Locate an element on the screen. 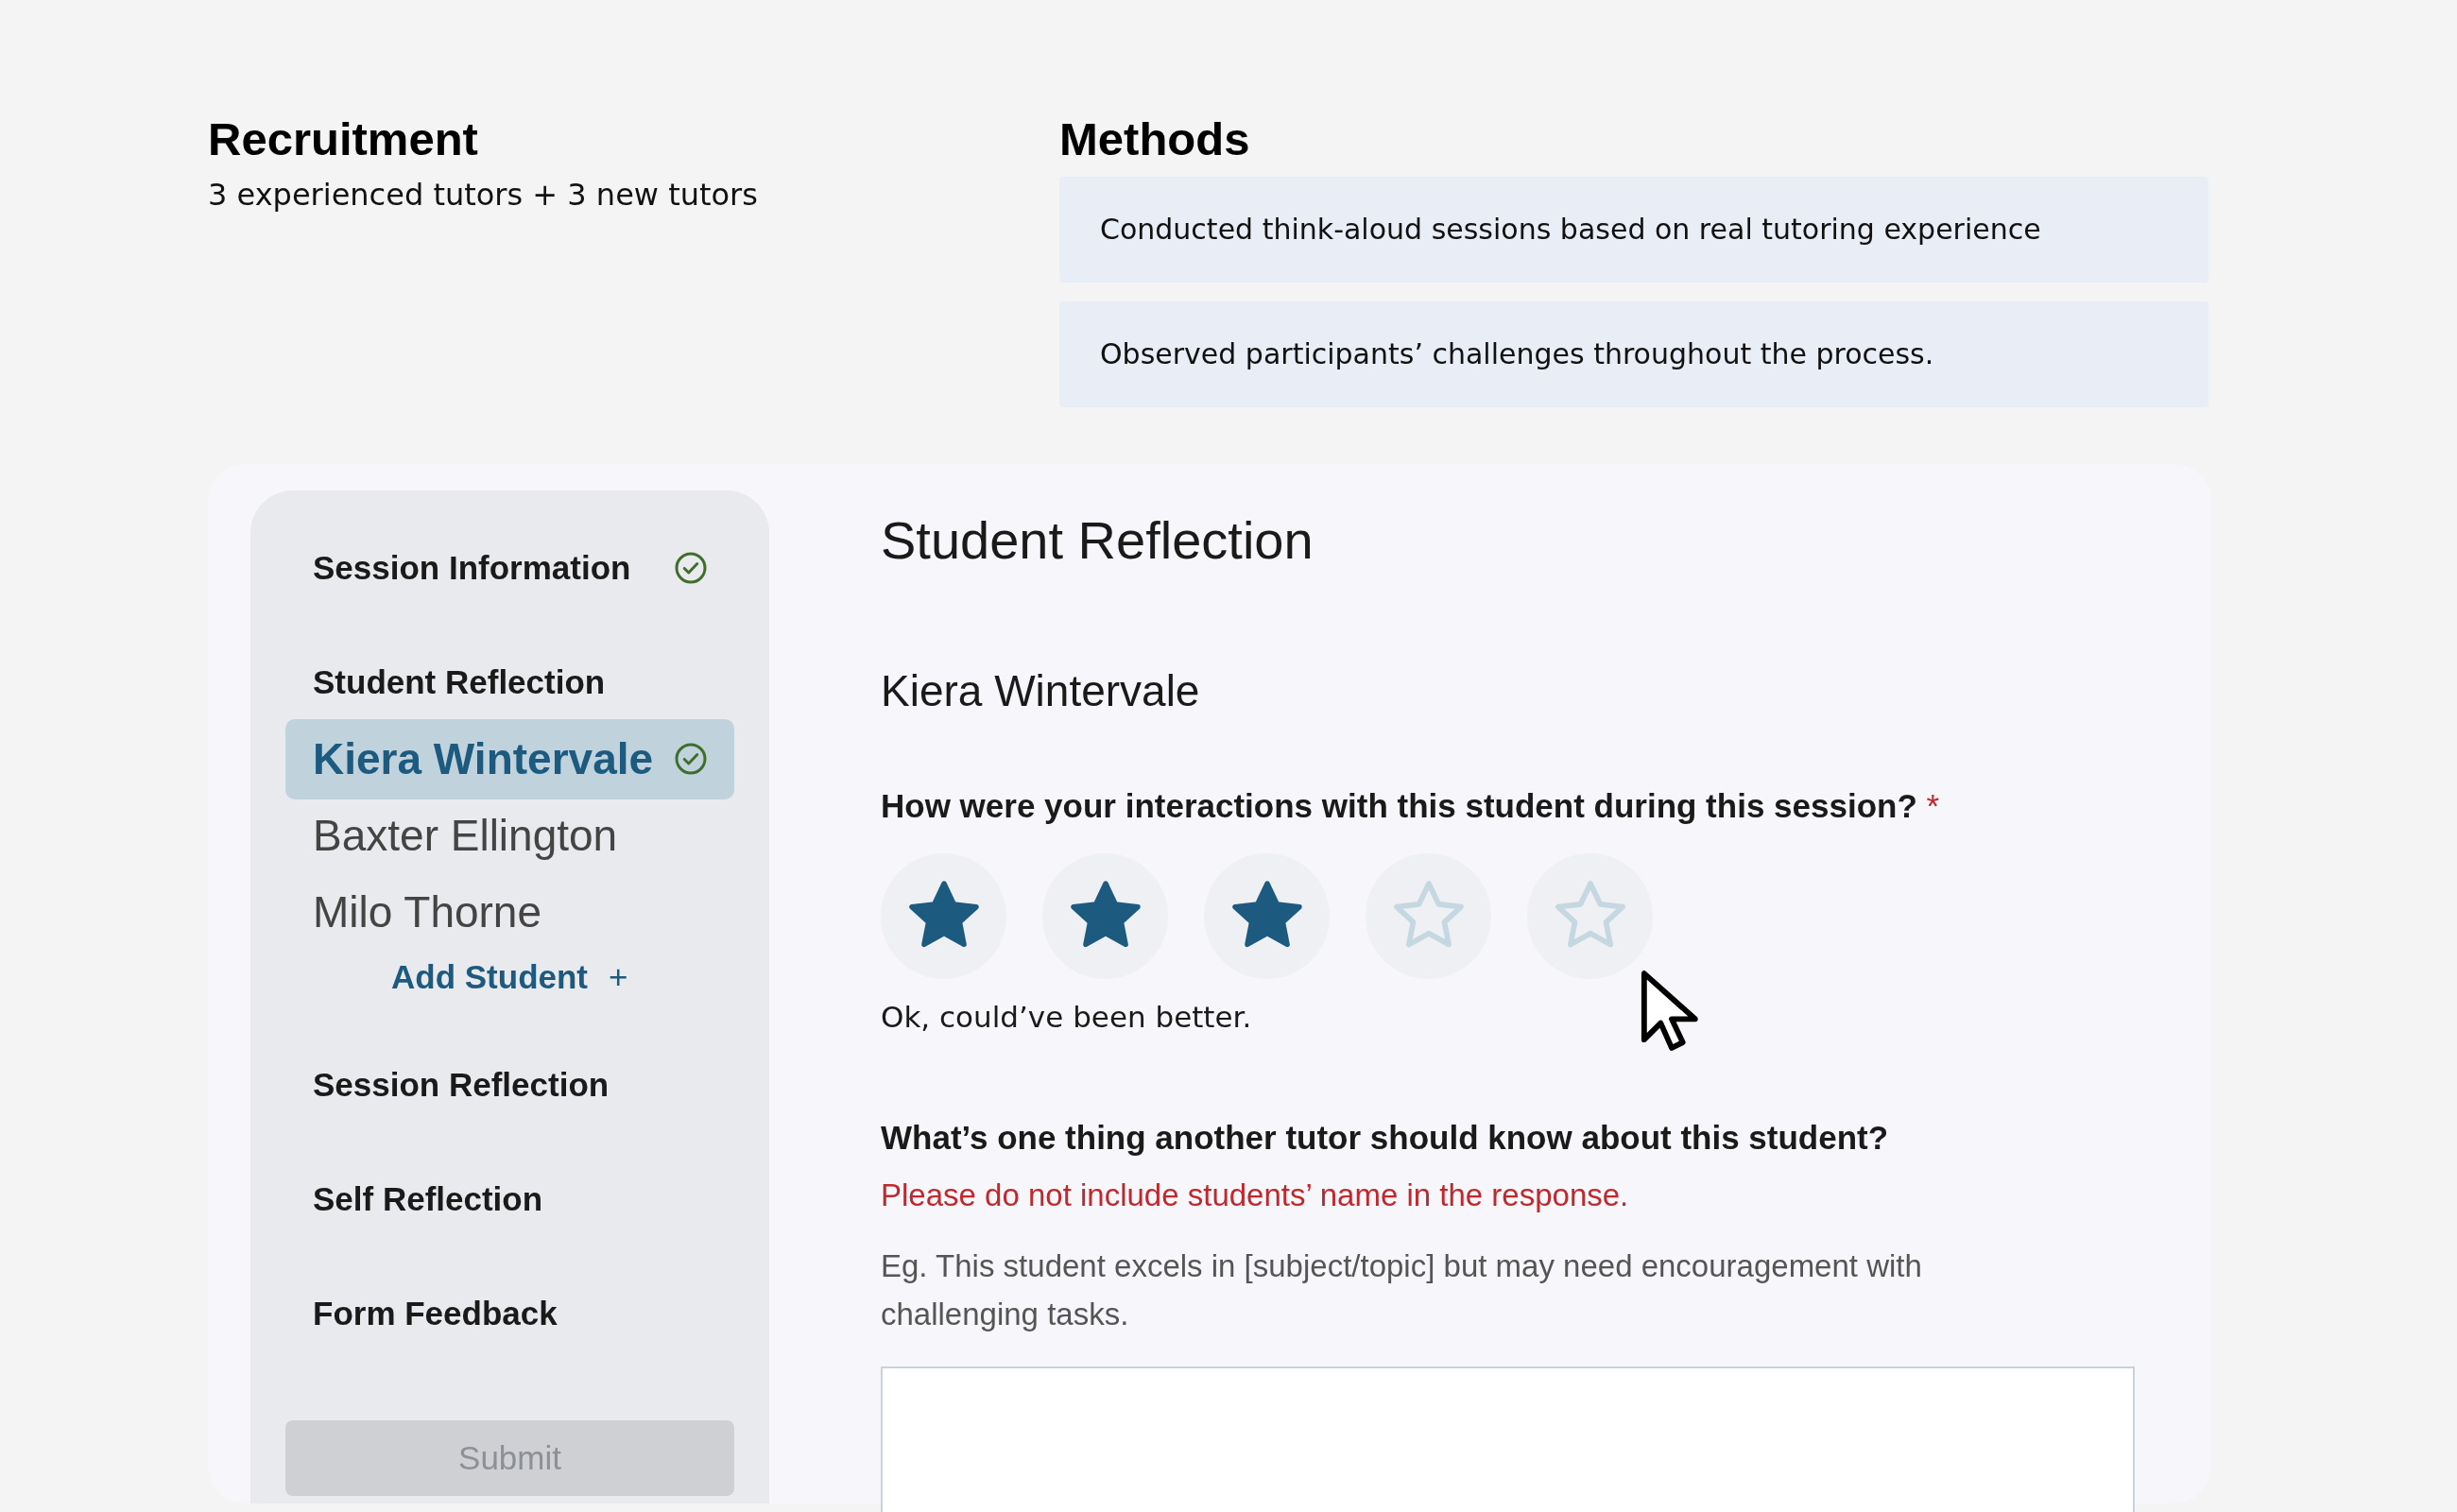  form-title: Student Reflection is located at coordinates (1097, 539).